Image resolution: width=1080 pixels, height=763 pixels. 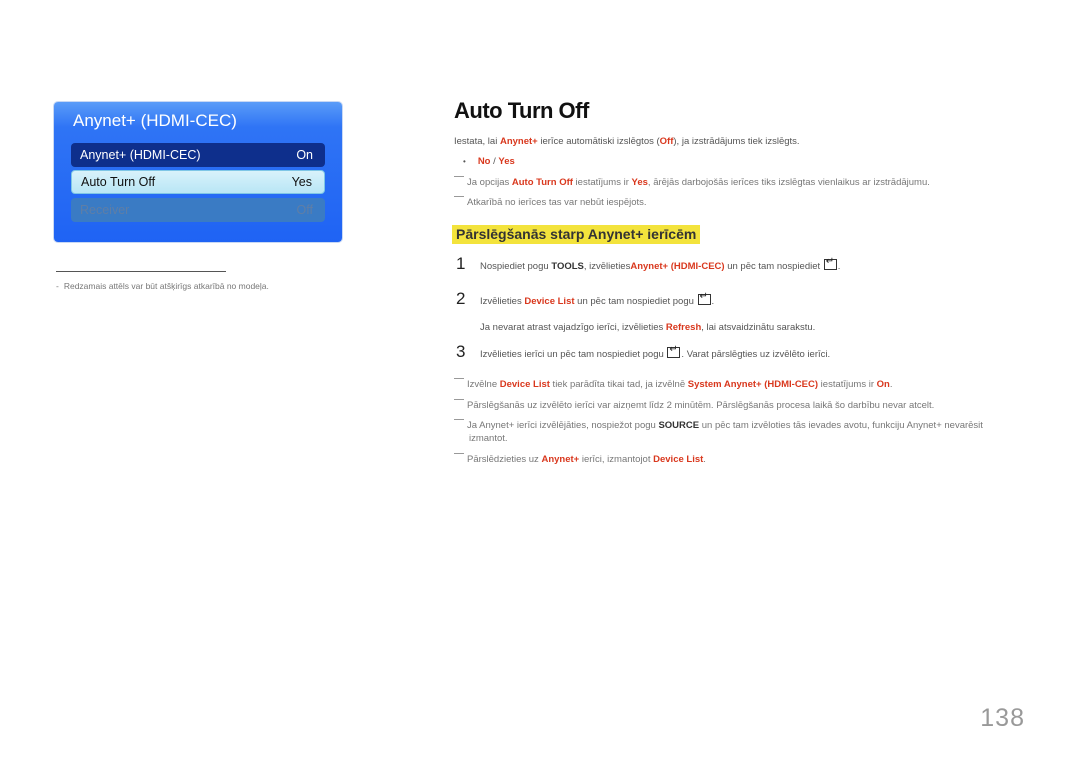 I want to click on page-number: 138, so click(x=1002, y=718).